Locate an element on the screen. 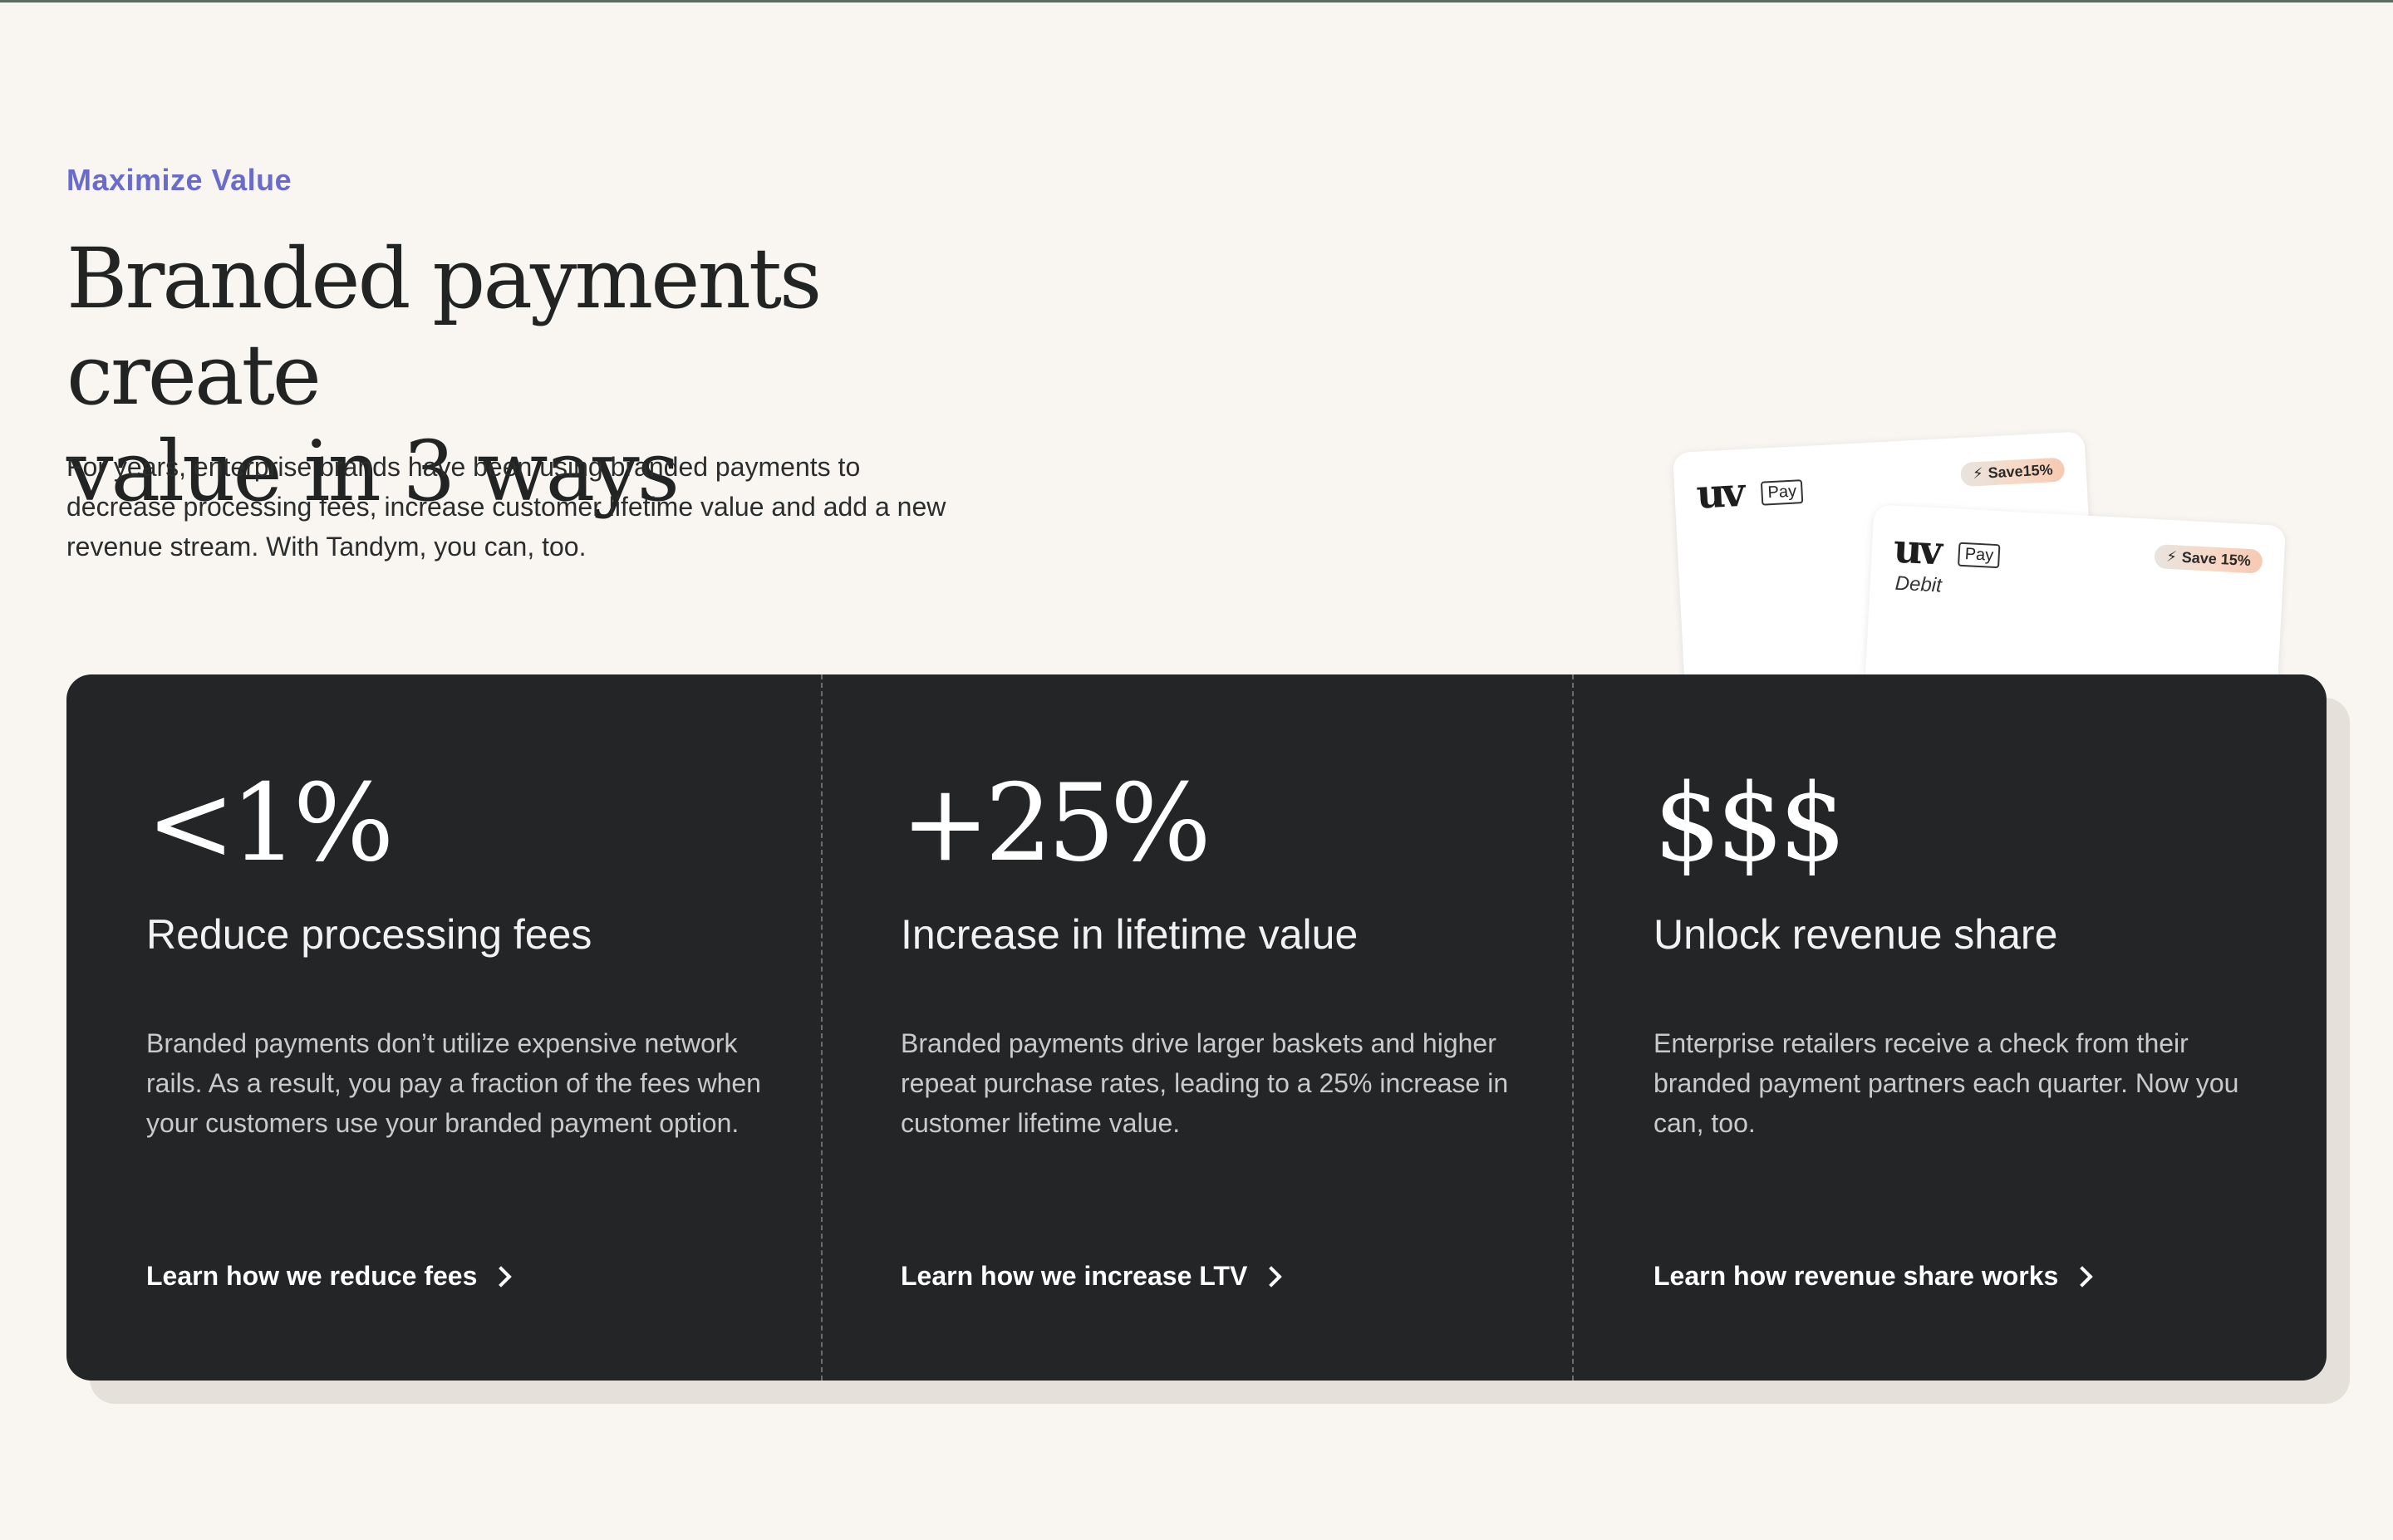 The width and height of the screenshot is (2393, 1540). headline-line-1: Branded payments create is located at coordinates (444, 327).